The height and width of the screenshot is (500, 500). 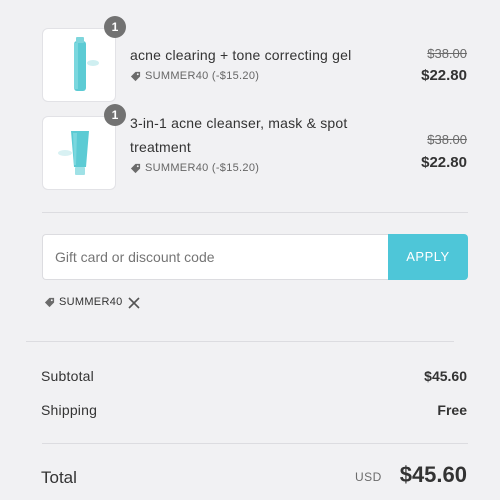 What do you see at coordinates (445, 376) in the screenshot?
I see `subtotal-value: $45.60` at bounding box center [445, 376].